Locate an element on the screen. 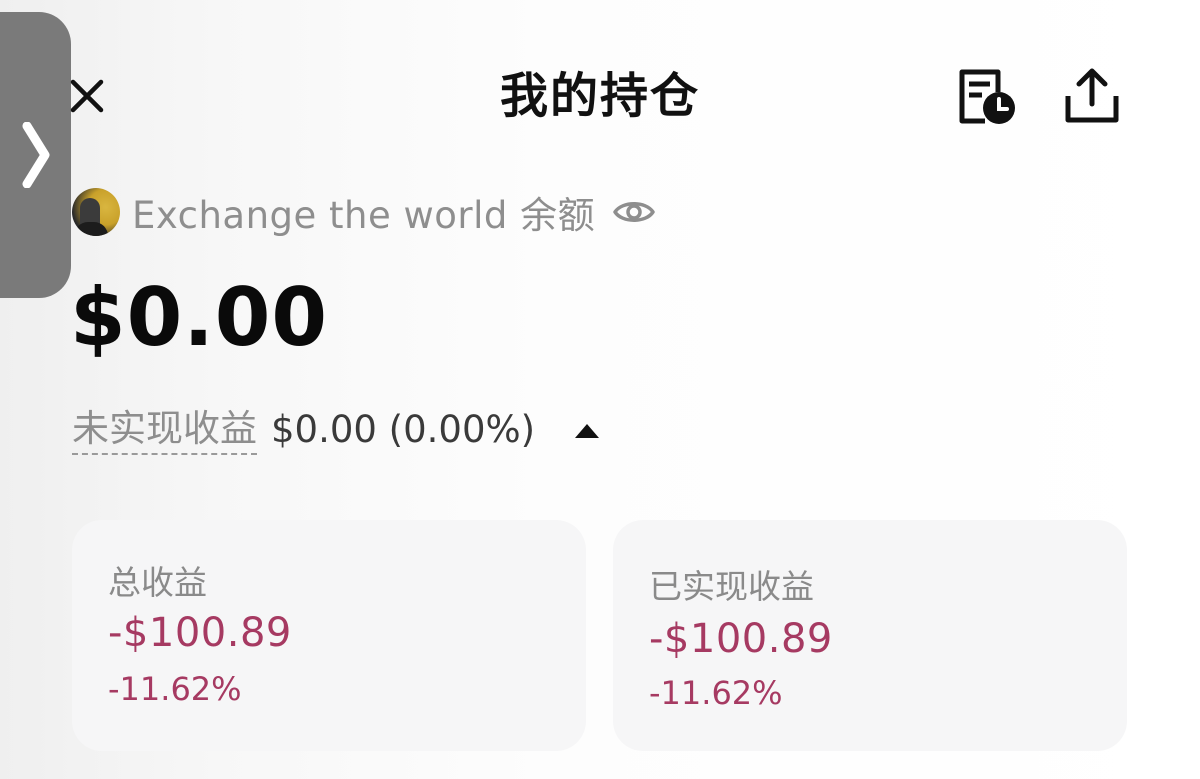  realized-pnl-title: 已实现收益 is located at coordinates (731, 586).